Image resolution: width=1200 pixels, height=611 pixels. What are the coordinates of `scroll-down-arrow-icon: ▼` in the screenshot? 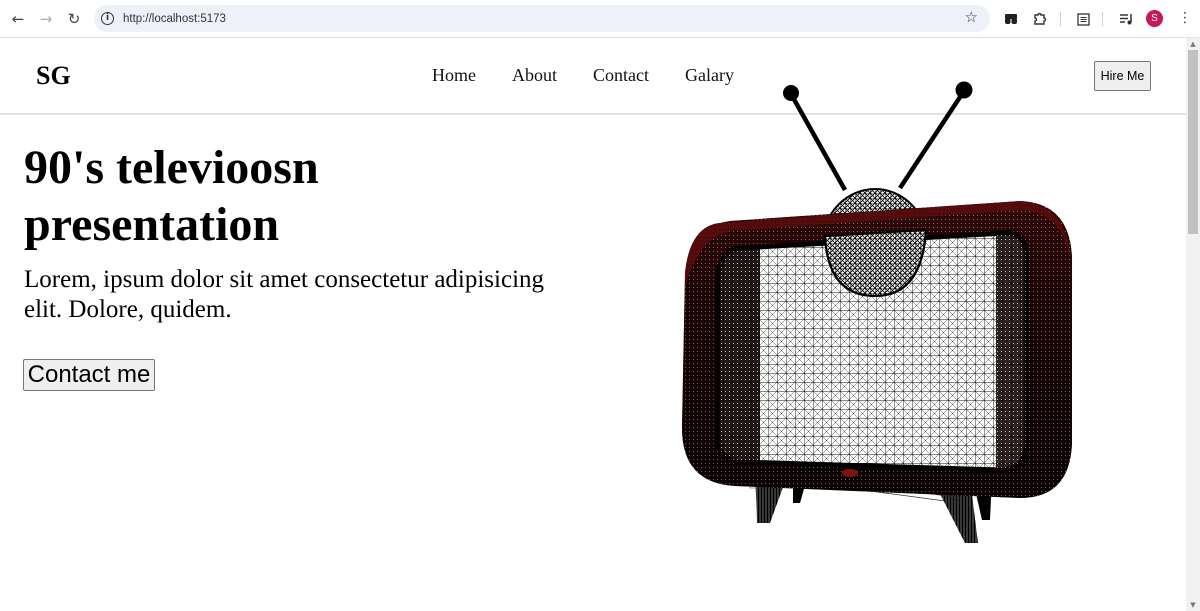 It's located at (1193, 605).